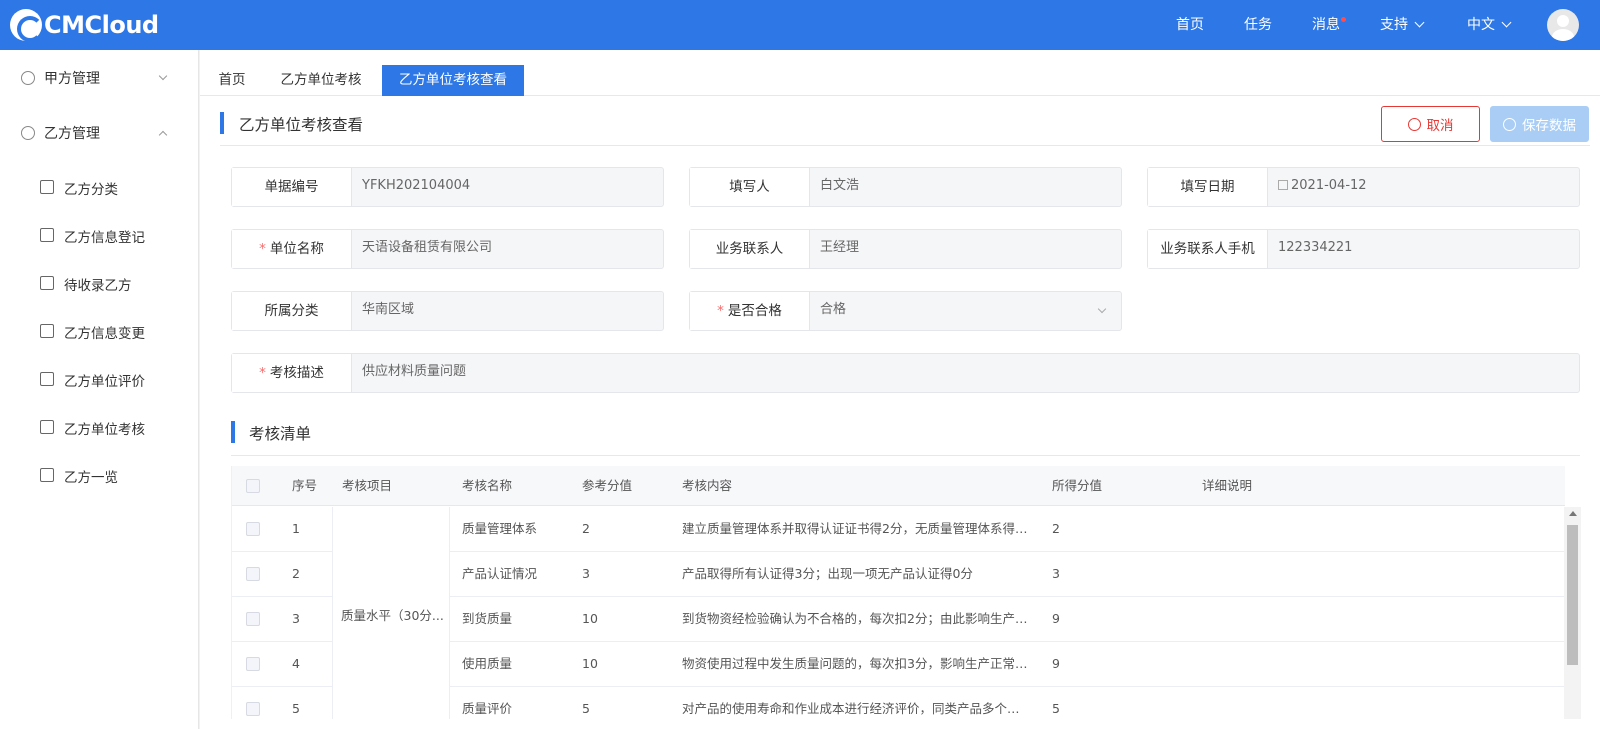 The image size is (1600, 729). Describe the element at coordinates (507, 187) in the screenshot. I see `doc-no-input: YFKH202104004` at that location.